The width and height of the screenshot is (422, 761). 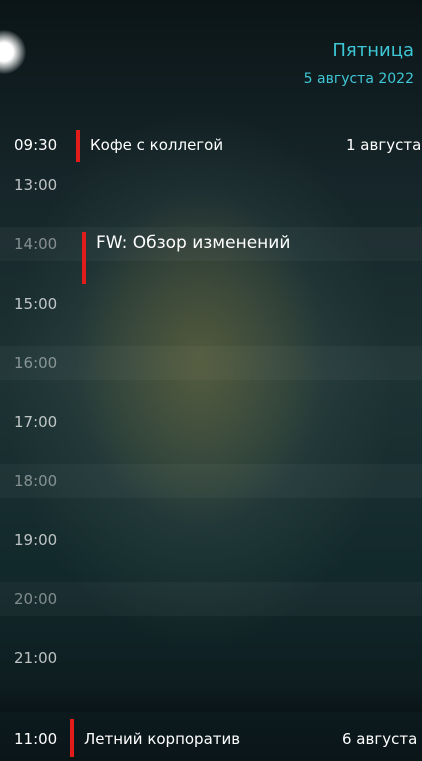 I want to click on hour-label: 13:00, so click(x=36, y=185).